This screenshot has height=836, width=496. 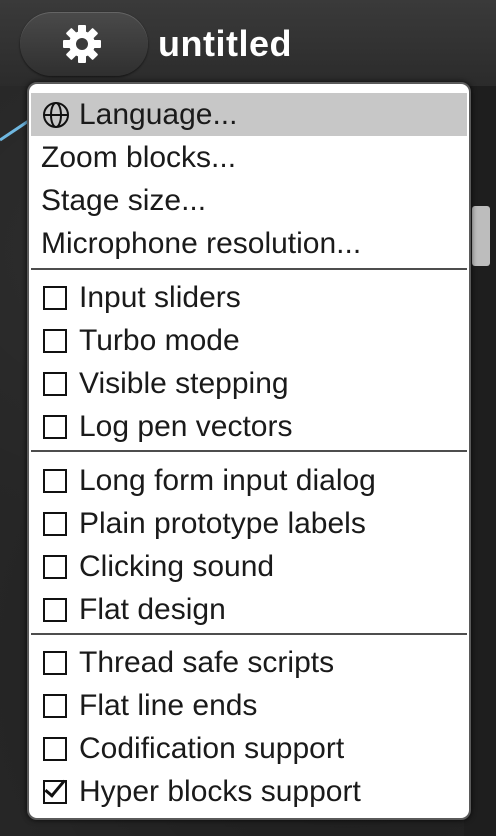 I want to click on menu-item-label: Codification support, so click(x=212, y=748).